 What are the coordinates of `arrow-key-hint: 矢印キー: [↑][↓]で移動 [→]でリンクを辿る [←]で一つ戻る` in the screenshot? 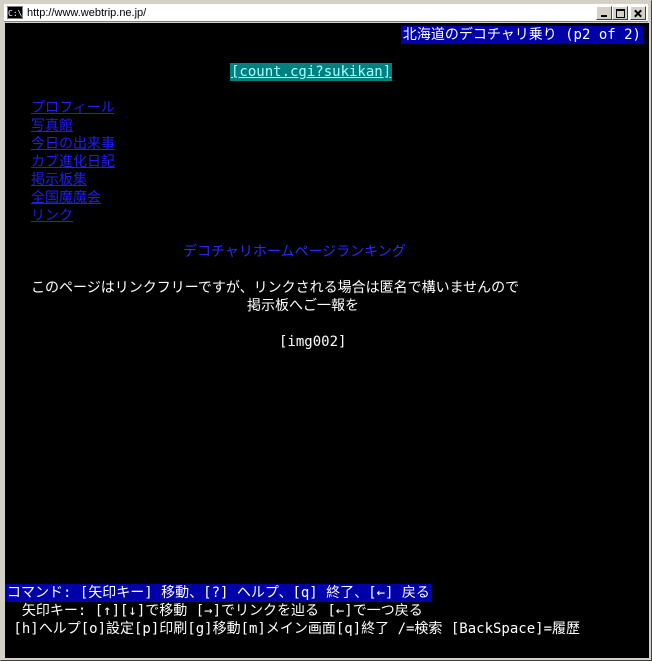 It's located at (214, 611).